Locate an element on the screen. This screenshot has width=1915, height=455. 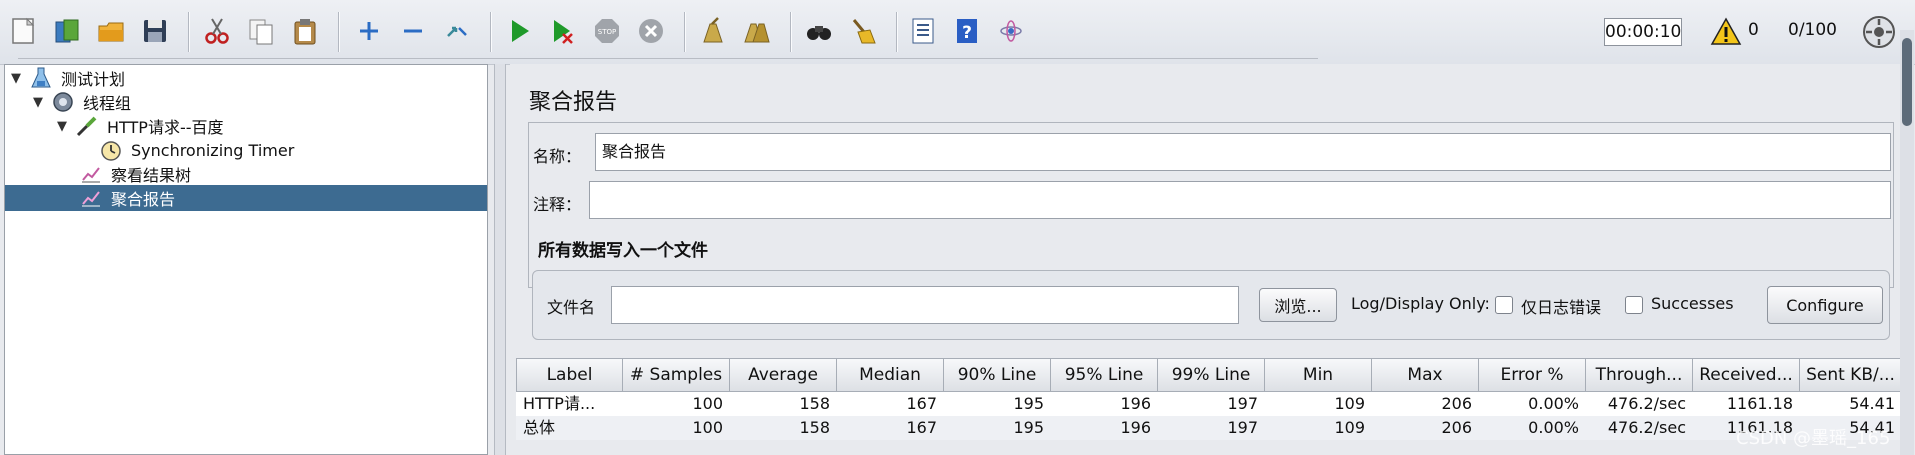
listener-icon is located at coordinates (91, 198).